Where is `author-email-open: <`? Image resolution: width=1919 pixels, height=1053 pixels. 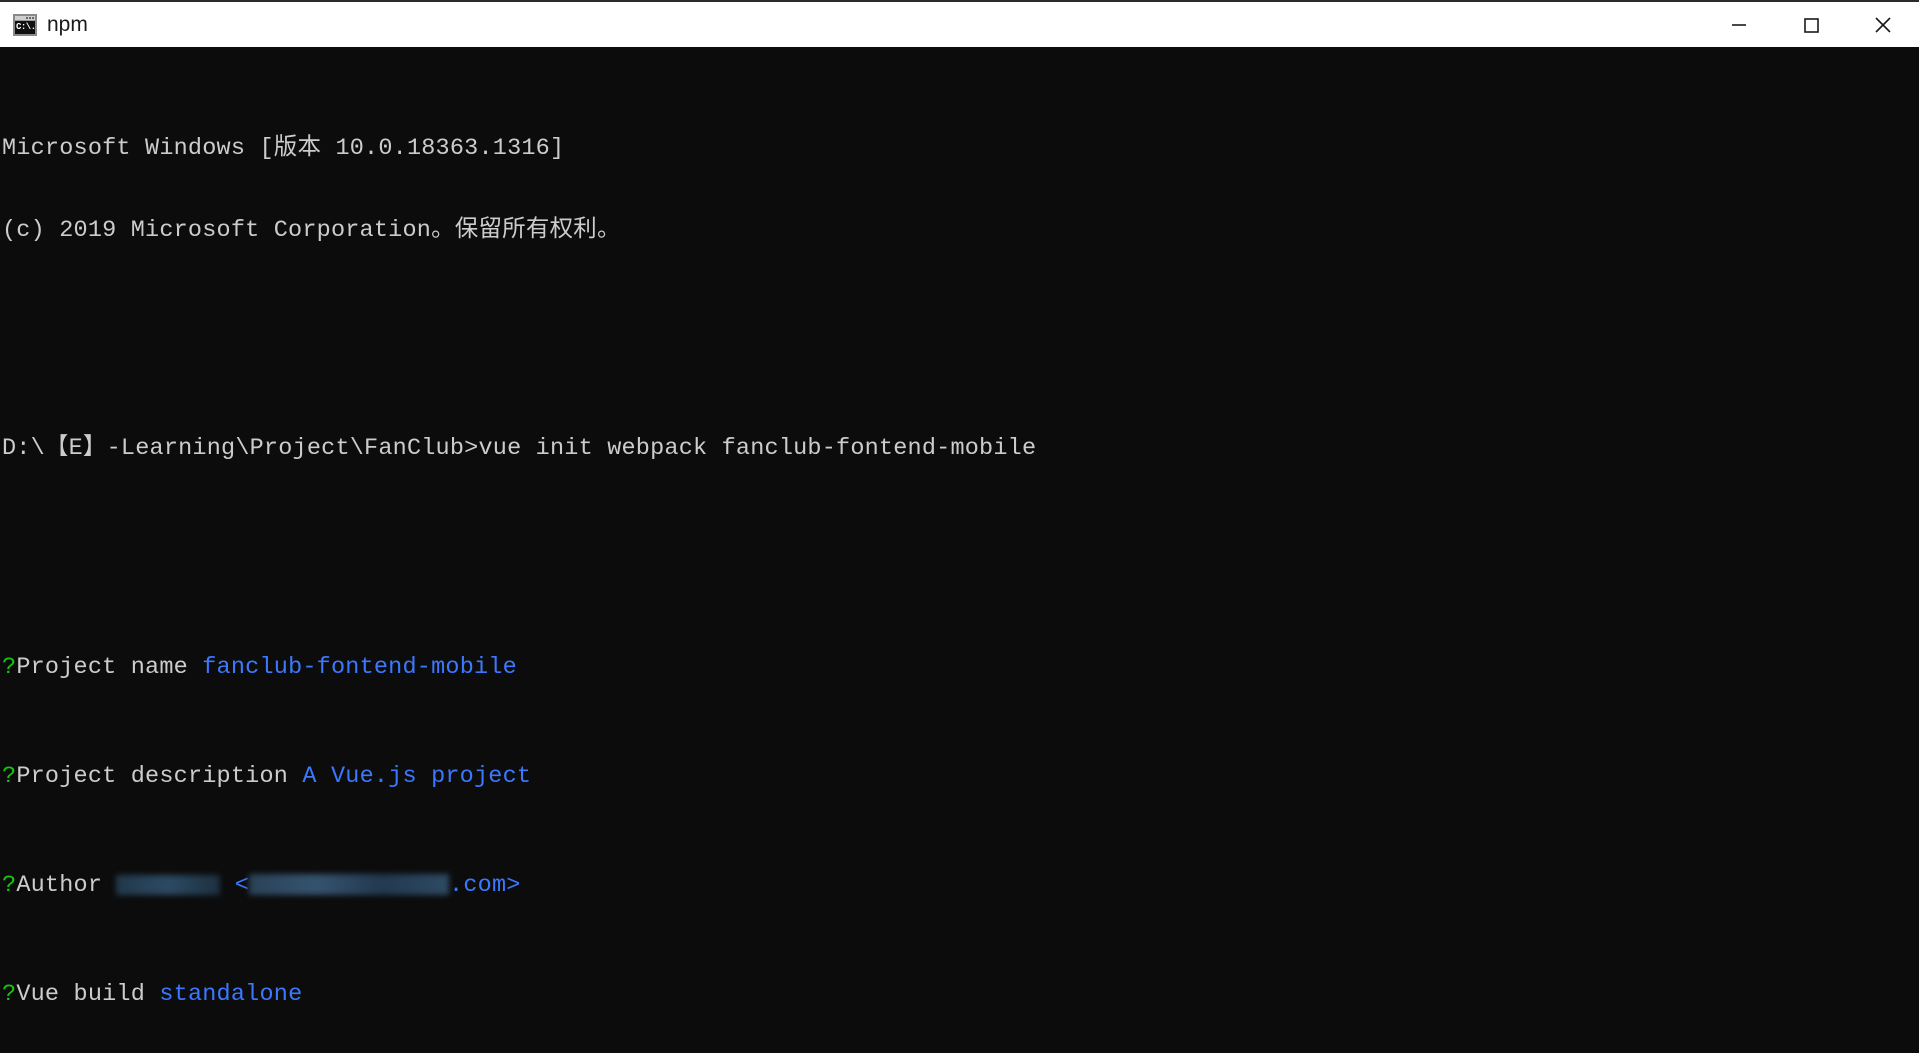
author-email-open: < is located at coordinates (235, 885).